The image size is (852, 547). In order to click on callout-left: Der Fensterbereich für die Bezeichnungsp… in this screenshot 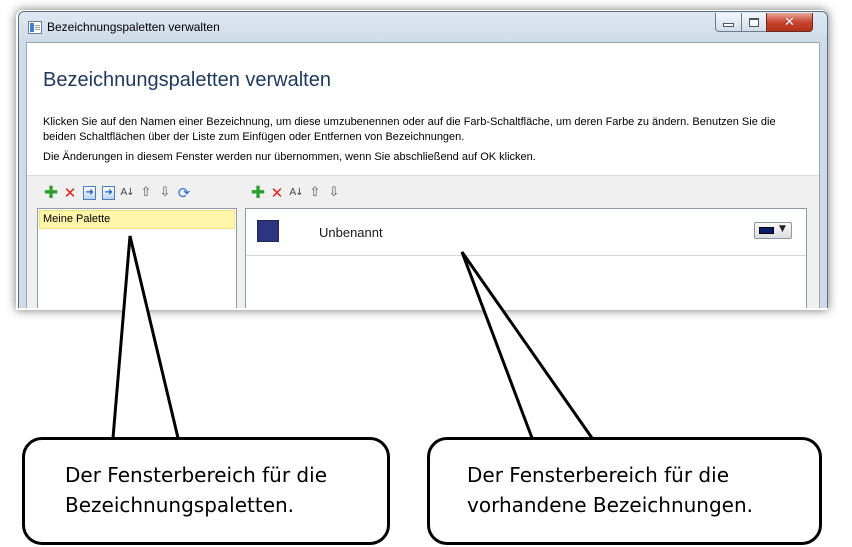, I will do `click(206, 491)`.